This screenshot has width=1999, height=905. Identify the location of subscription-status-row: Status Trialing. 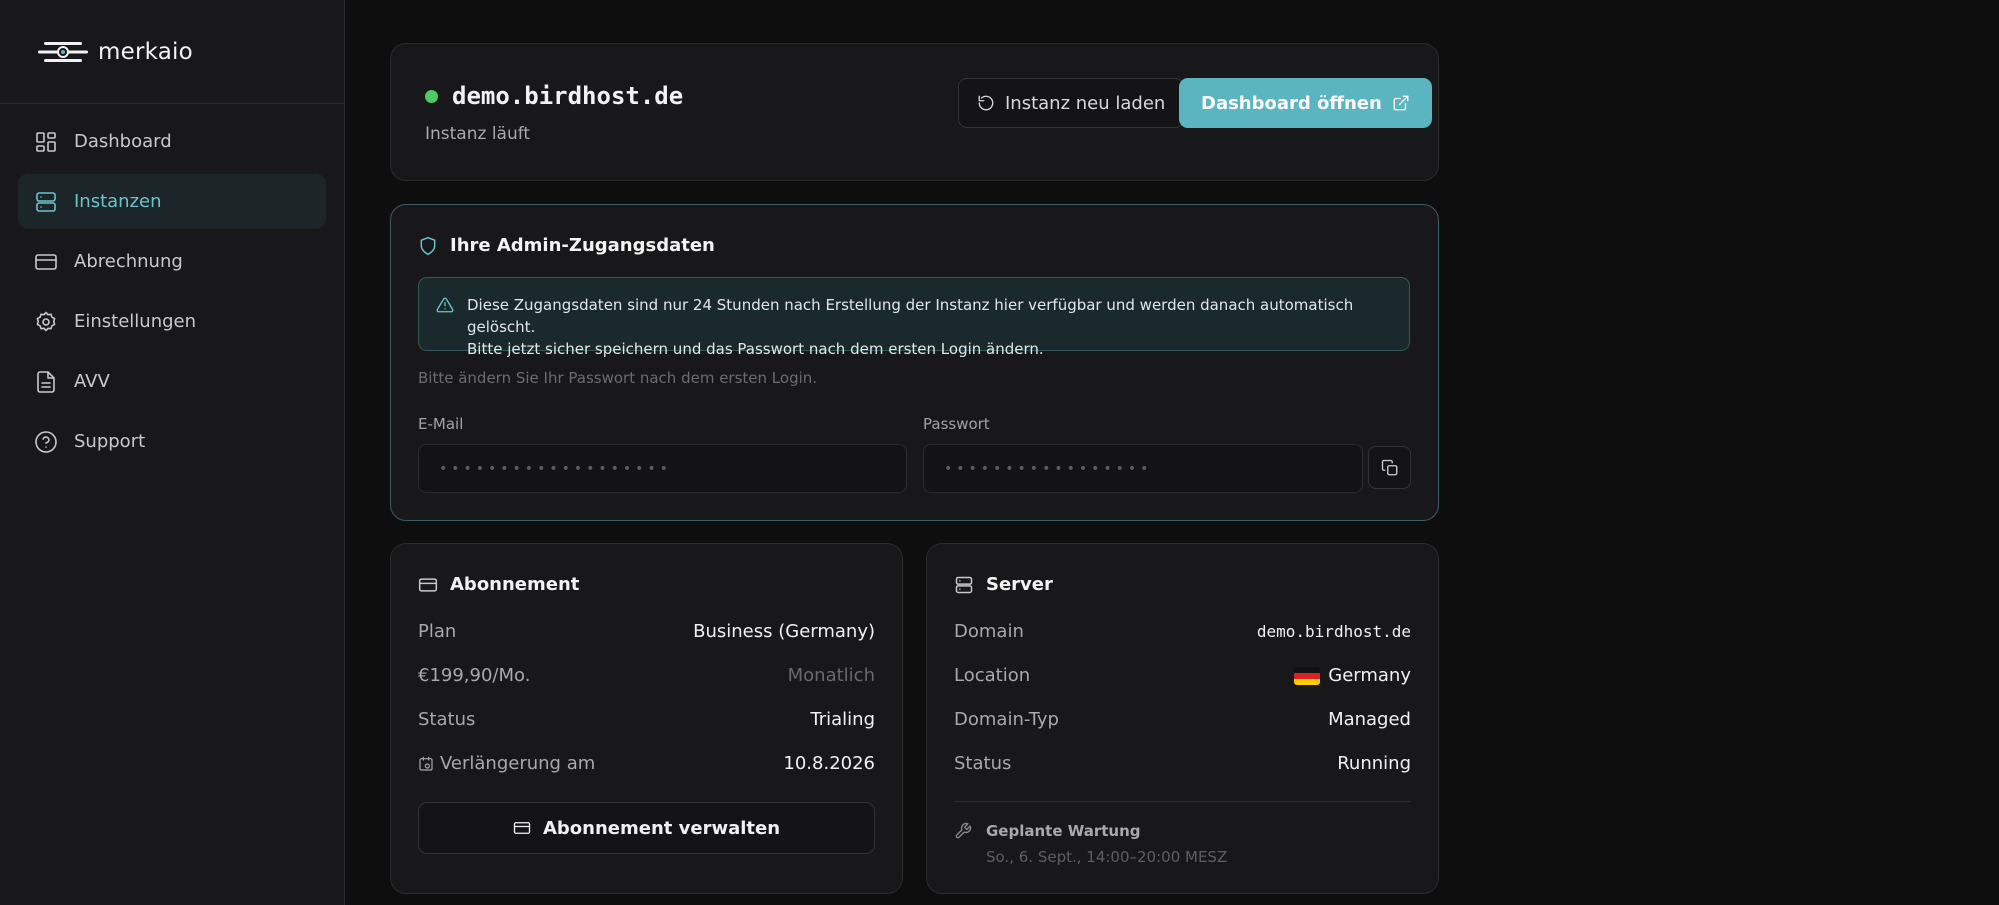
(646, 719).